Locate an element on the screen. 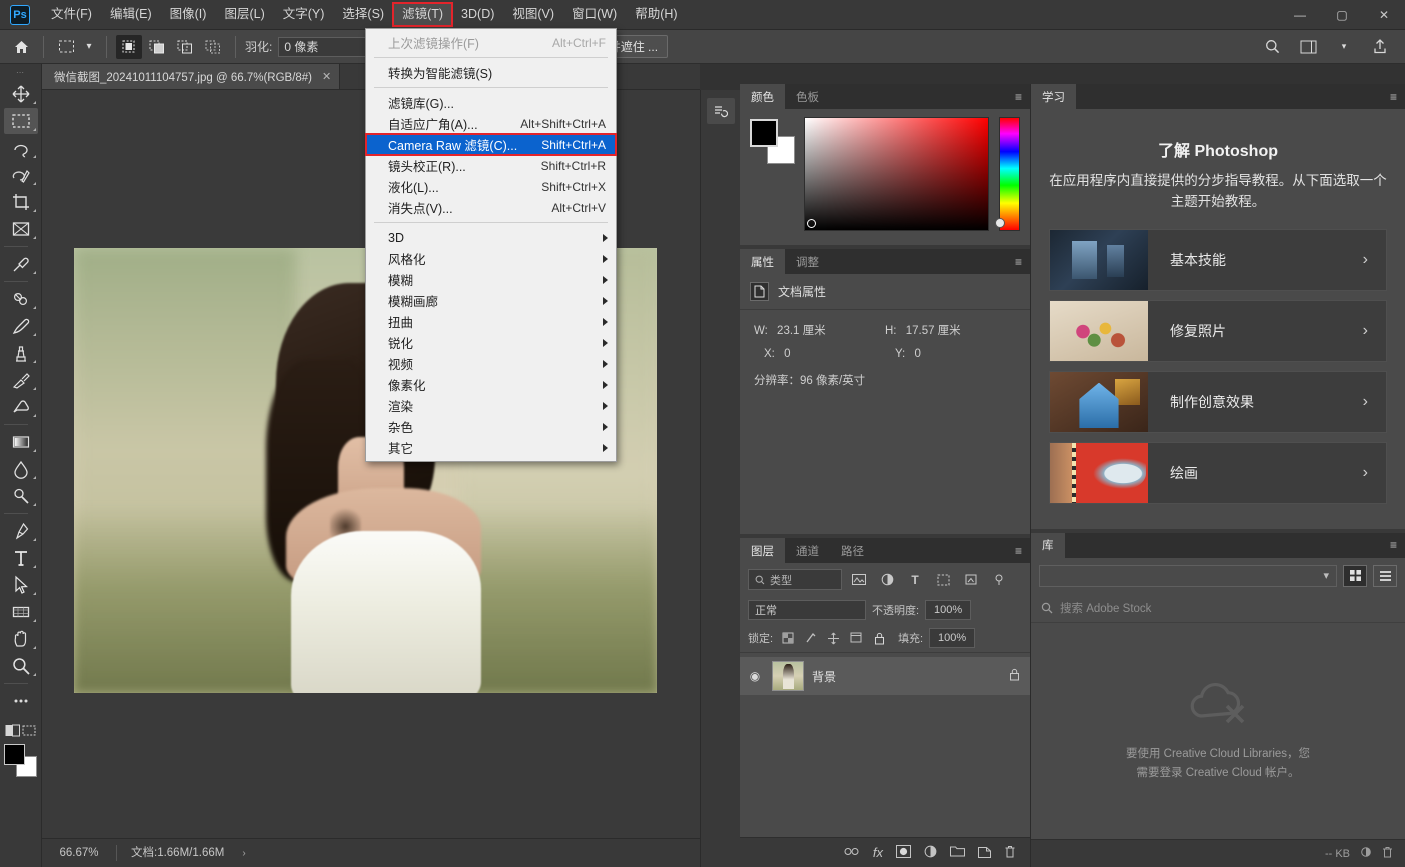 This screenshot has width=1405, height=867. lasso-tool is located at coordinates (21, 148).